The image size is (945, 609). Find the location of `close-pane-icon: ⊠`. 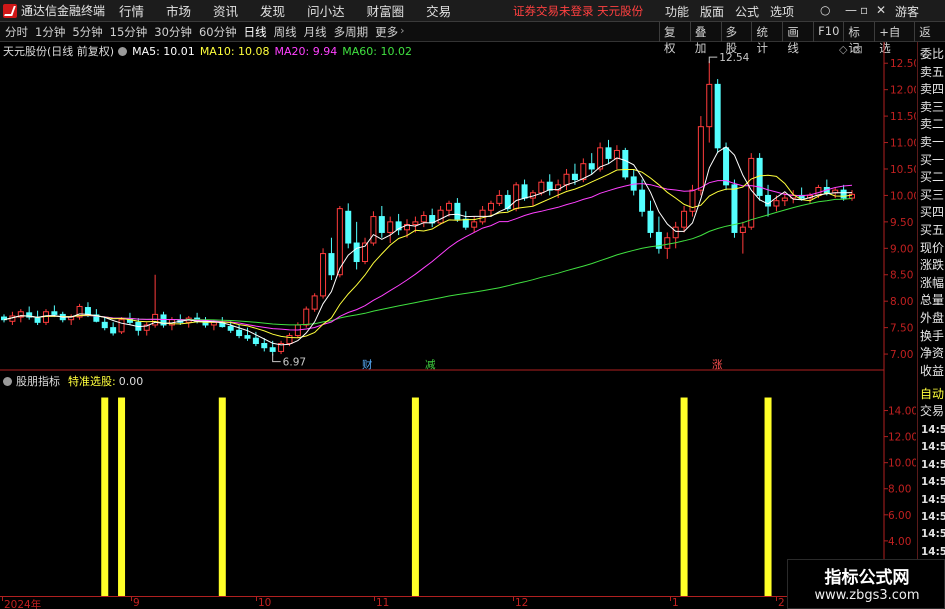

close-pane-icon: ⊠ is located at coordinates (857, 49).